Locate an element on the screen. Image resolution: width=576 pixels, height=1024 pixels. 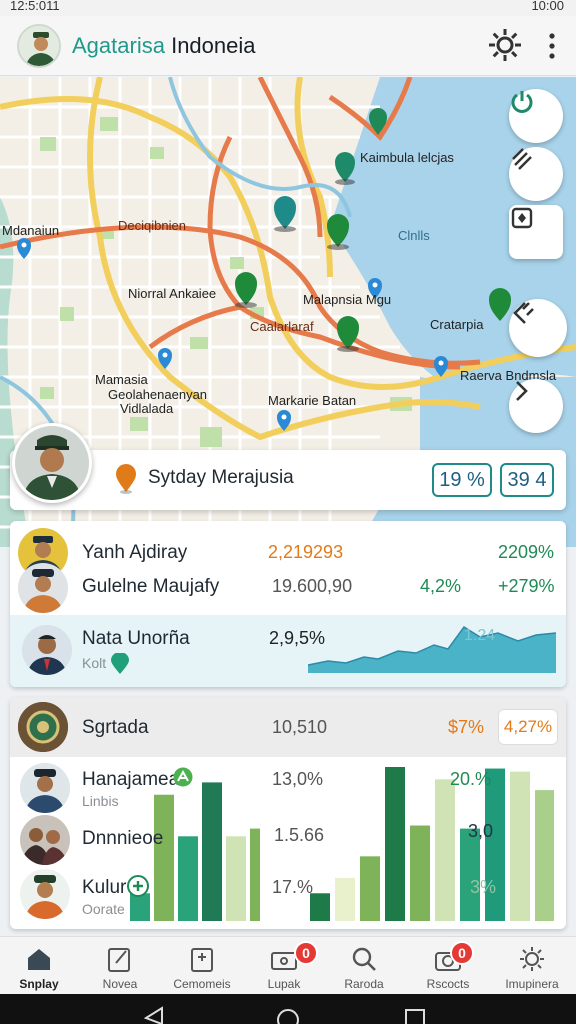
row-right-value: 20.% is located at coordinates (471, 779).